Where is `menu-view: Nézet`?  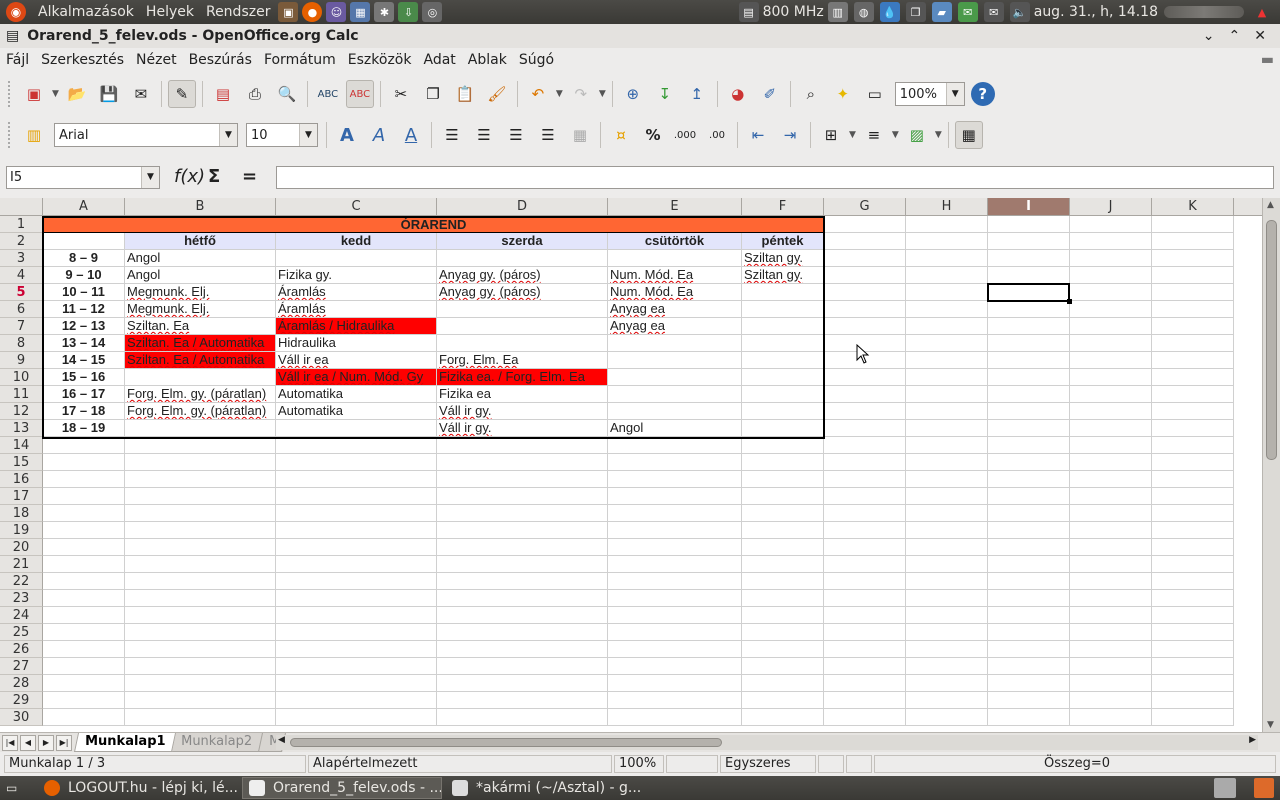
menu-view: Nézet is located at coordinates (156, 60).